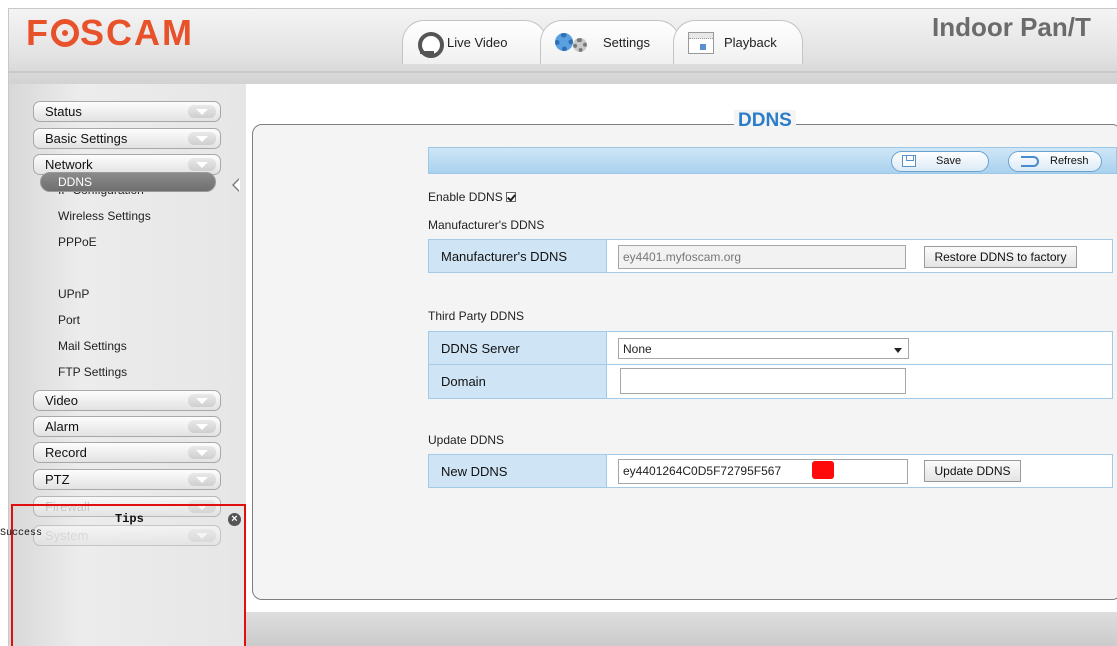  Describe the element at coordinates (750, 42) in the screenshot. I see `tab-playback-label: Playback` at that location.